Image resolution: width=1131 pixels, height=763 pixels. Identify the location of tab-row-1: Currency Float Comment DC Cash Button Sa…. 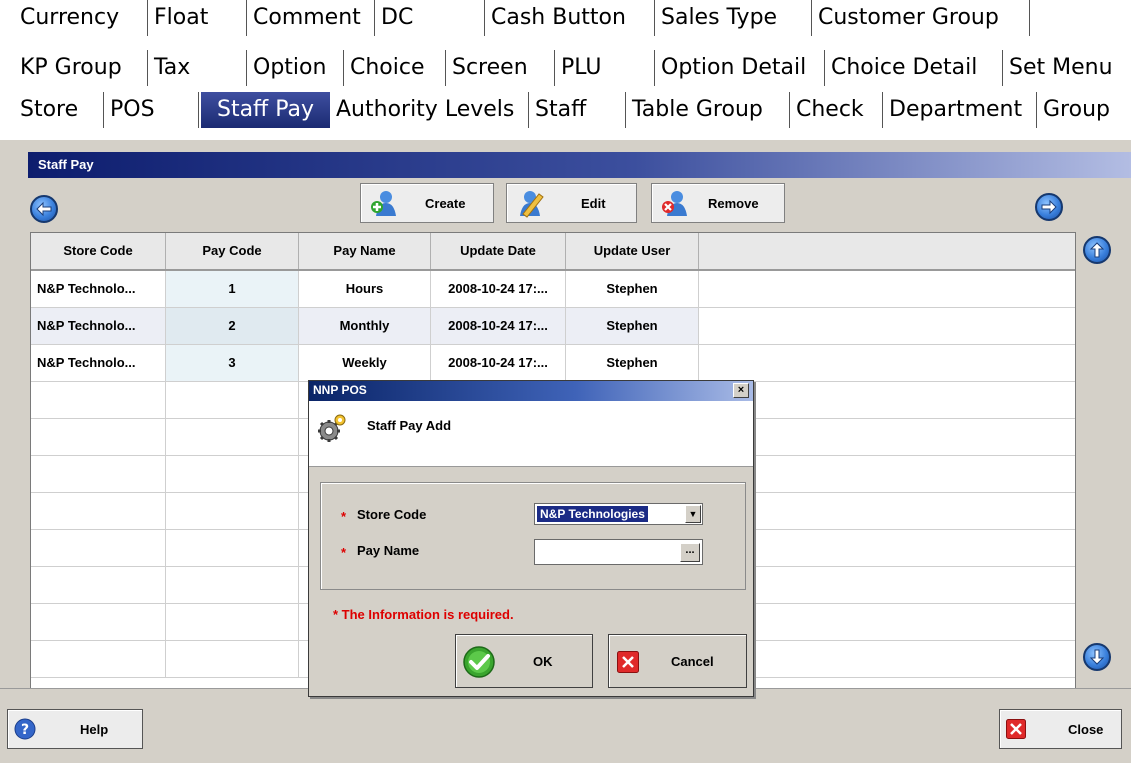
(565, 18).